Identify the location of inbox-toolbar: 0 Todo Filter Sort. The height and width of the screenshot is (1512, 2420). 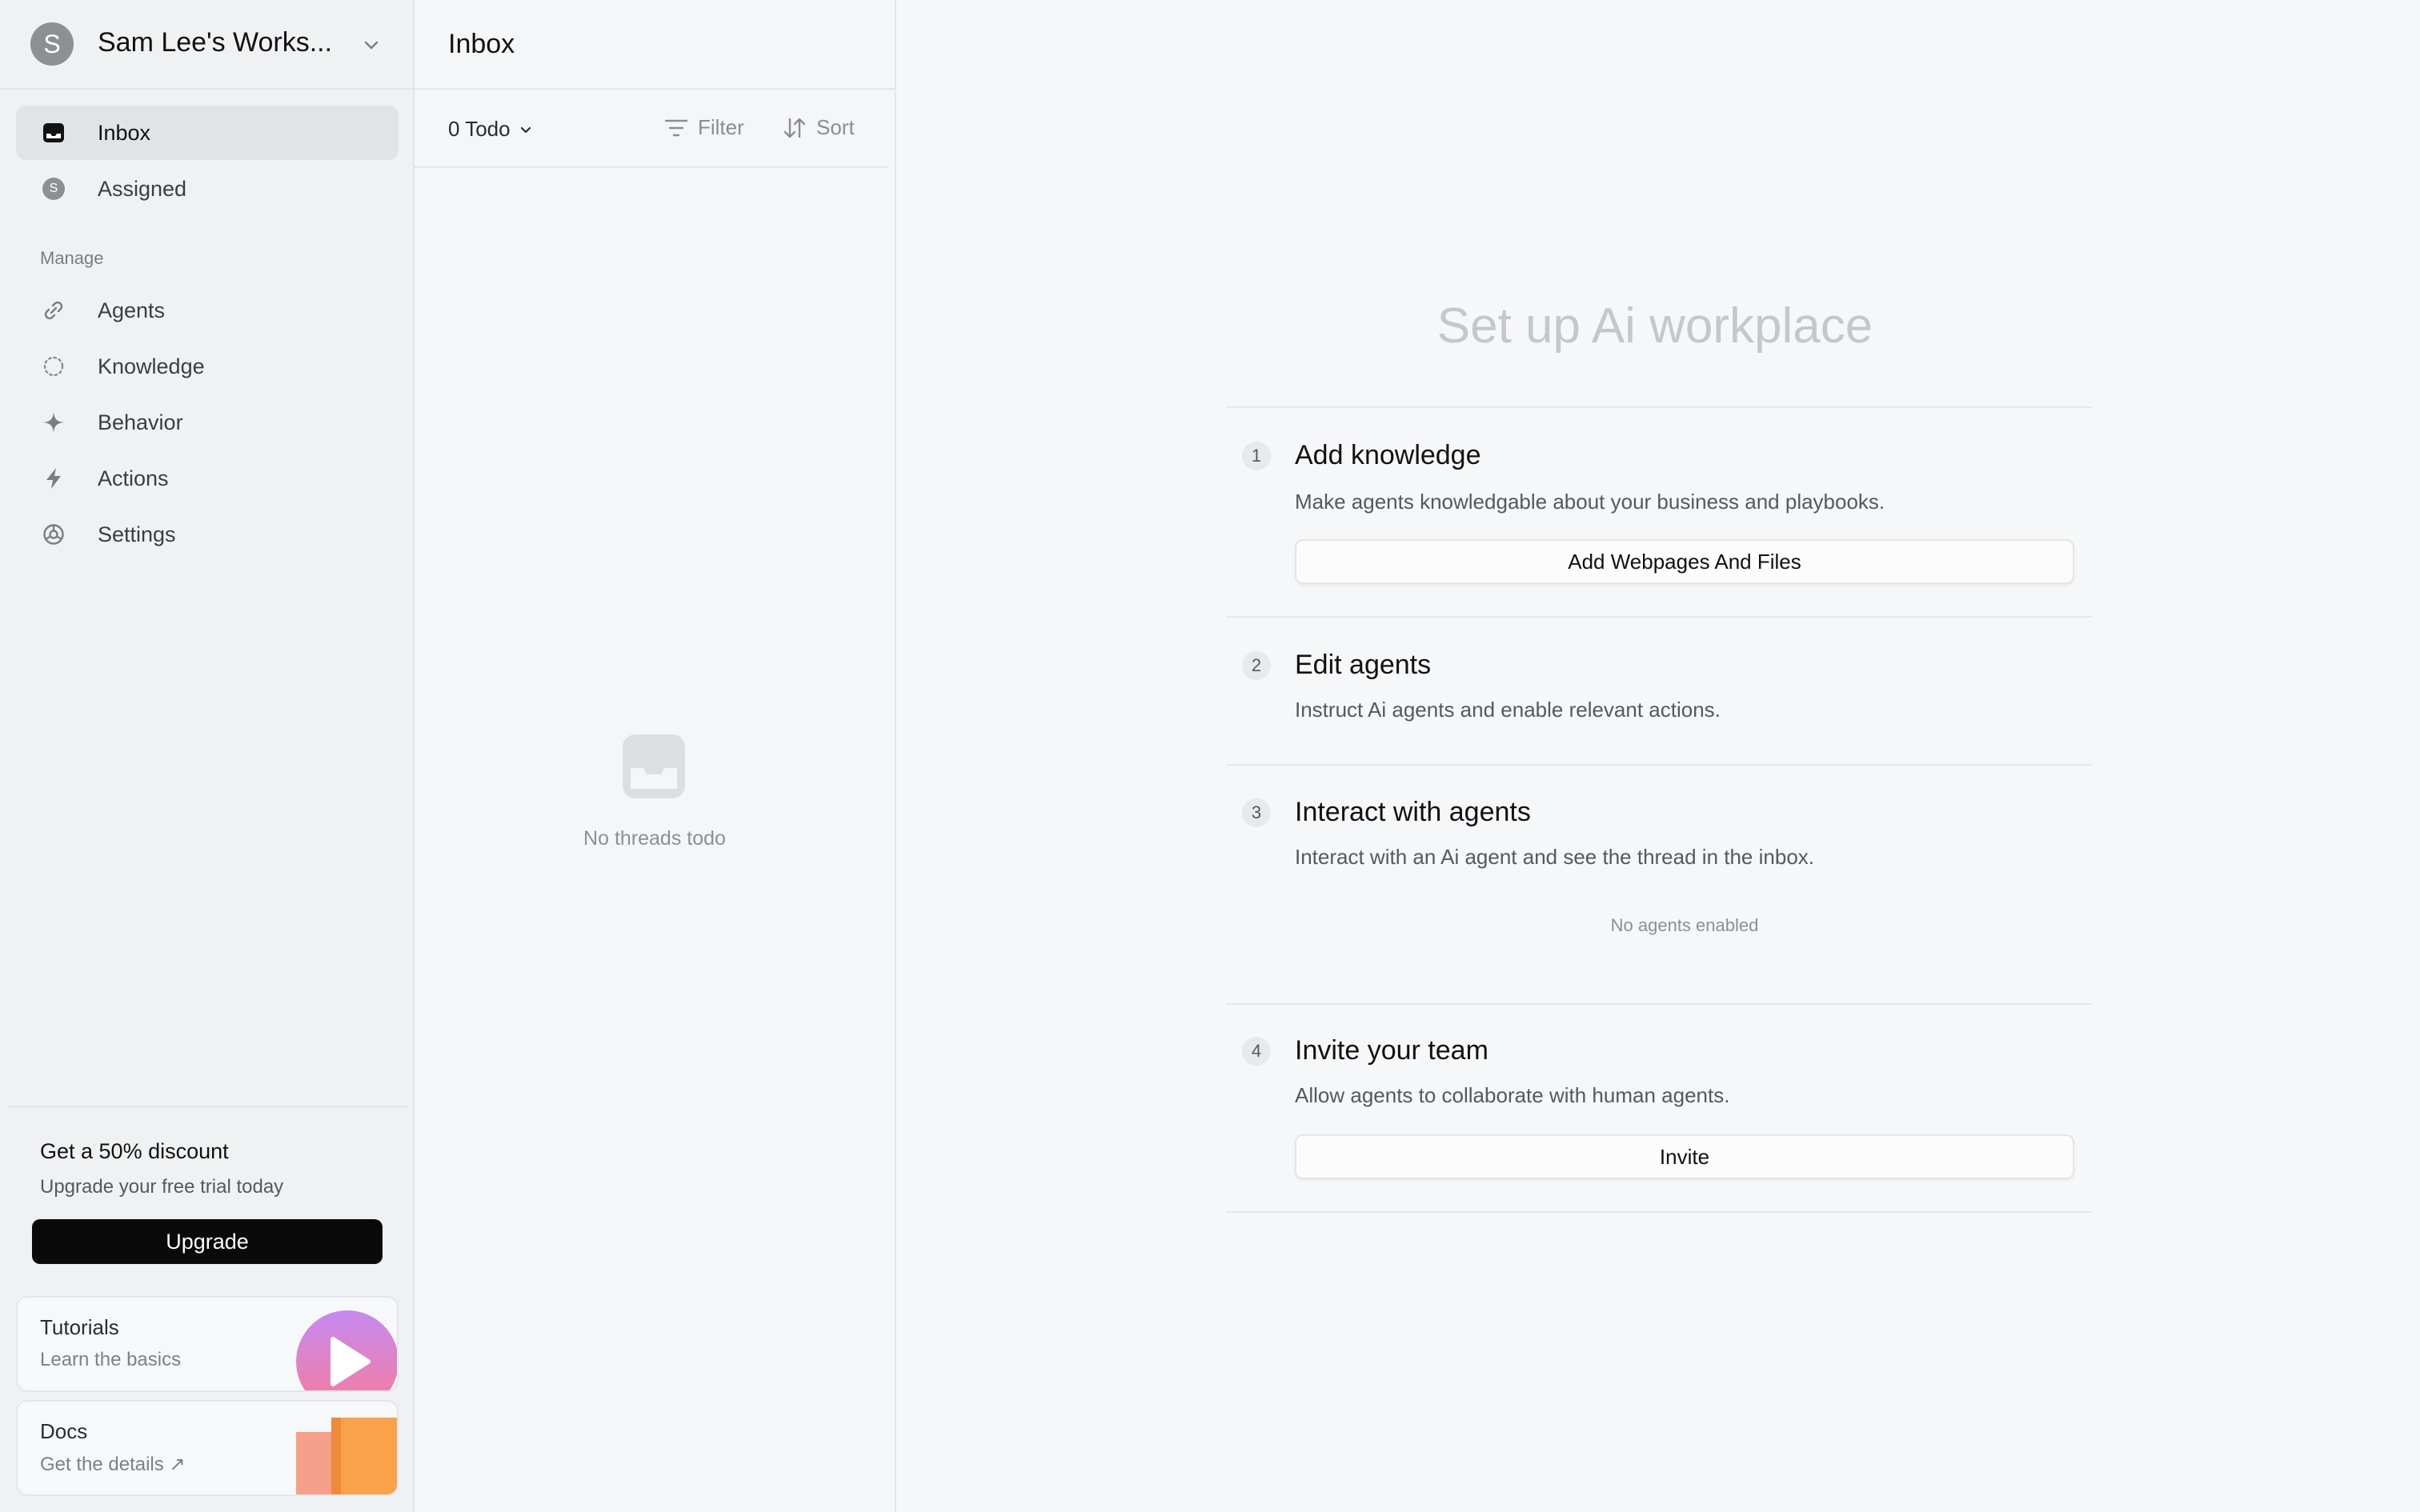
(651, 129).